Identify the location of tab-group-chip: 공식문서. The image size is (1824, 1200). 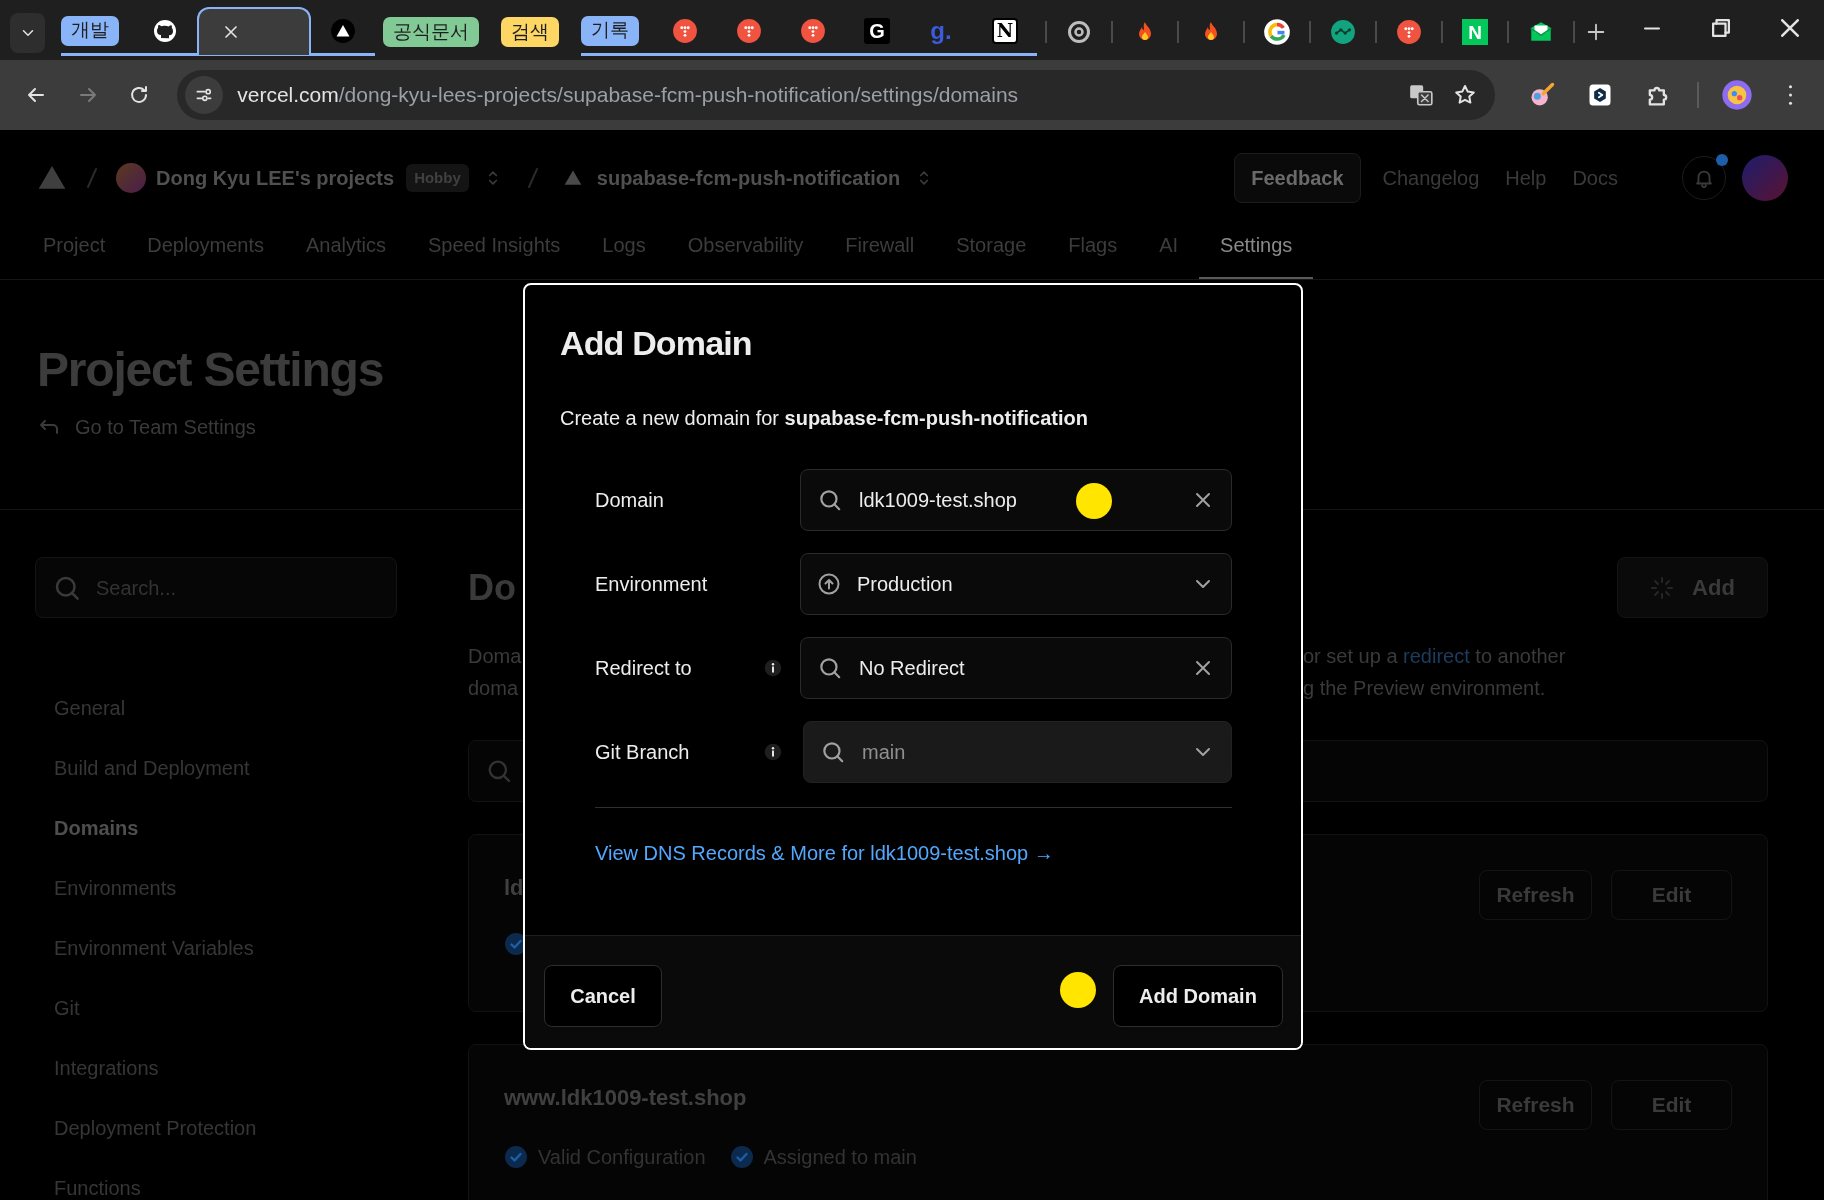
(431, 32).